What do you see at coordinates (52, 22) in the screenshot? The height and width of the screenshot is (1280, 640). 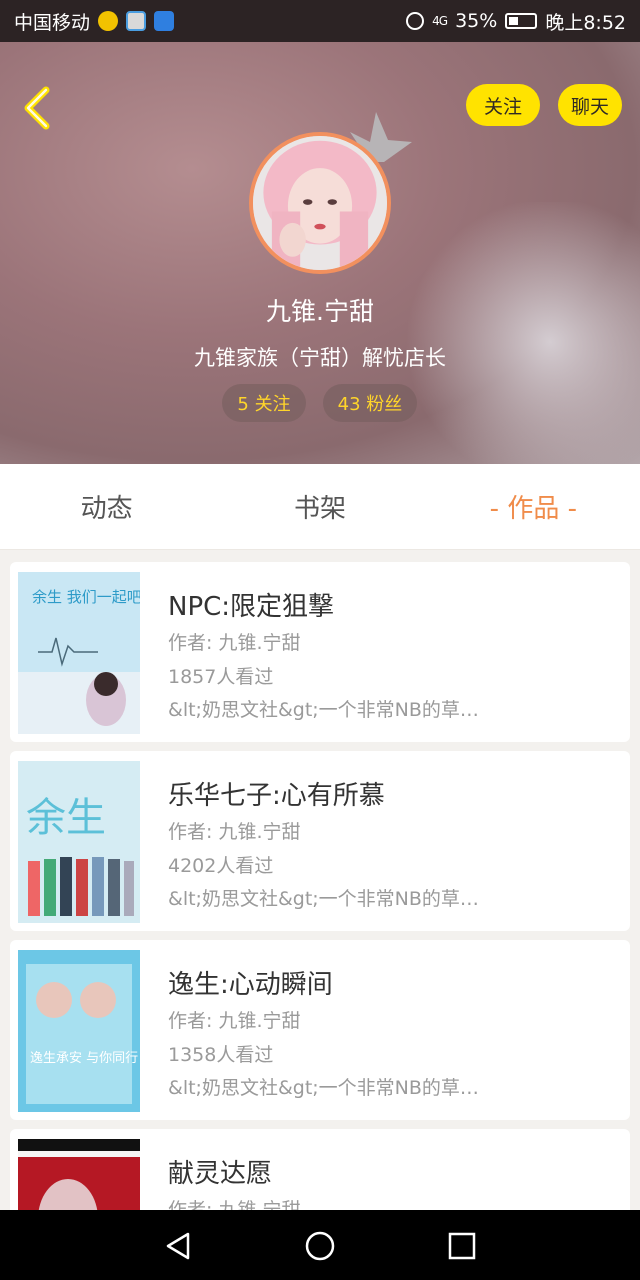 I see `carrier-label: 中国移动` at bounding box center [52, 22].